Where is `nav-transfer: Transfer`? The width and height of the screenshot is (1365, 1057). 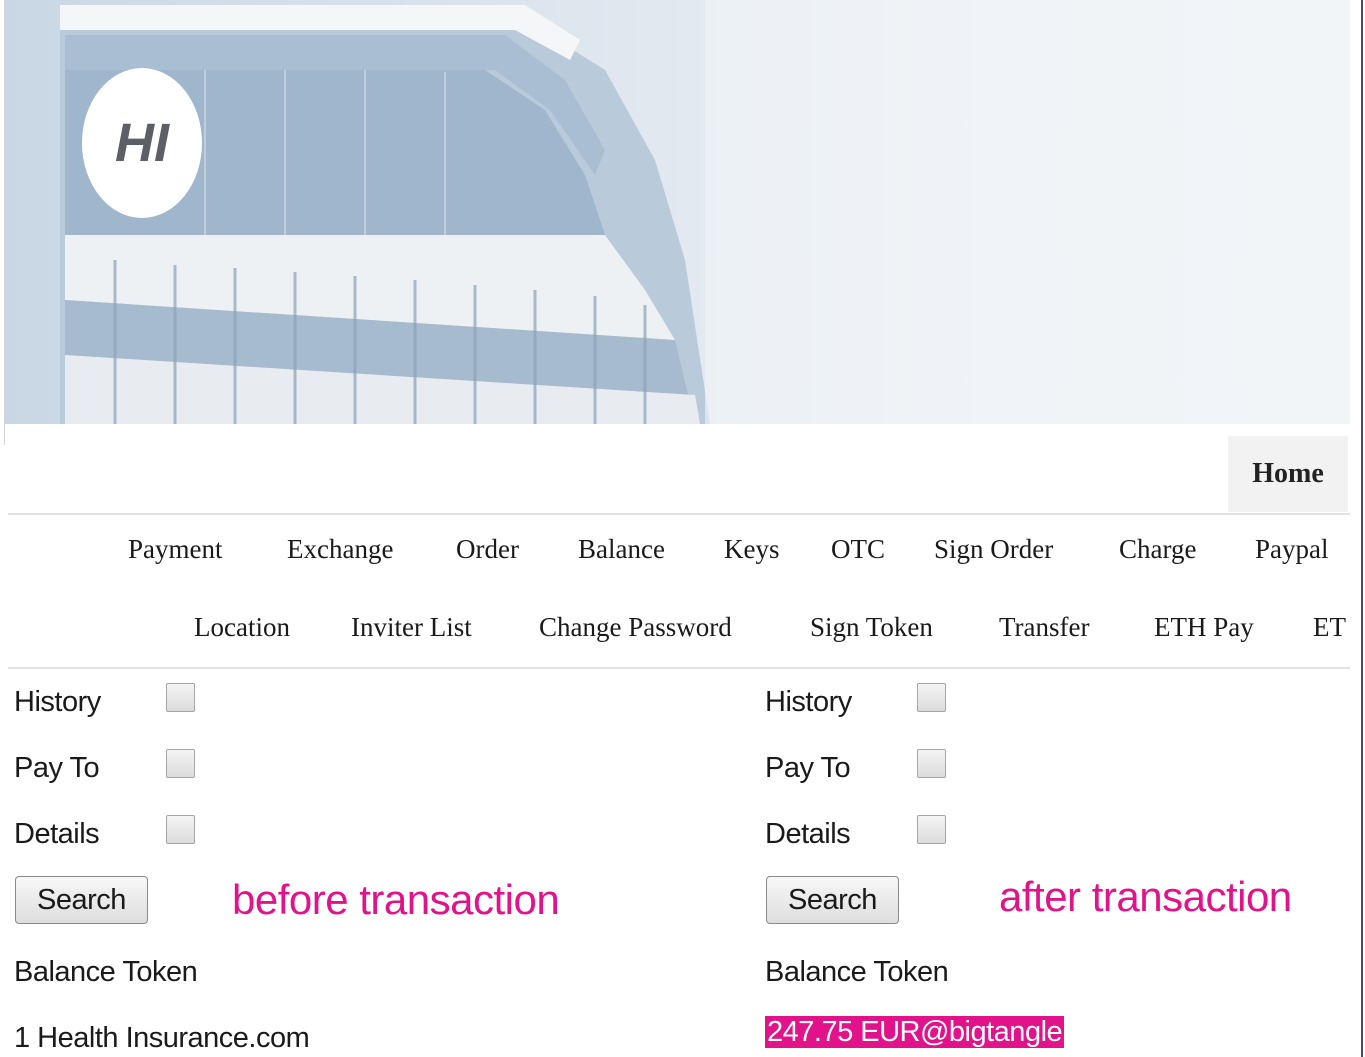 nav-transfer: Transfer is located at coordinates (1044, 627).